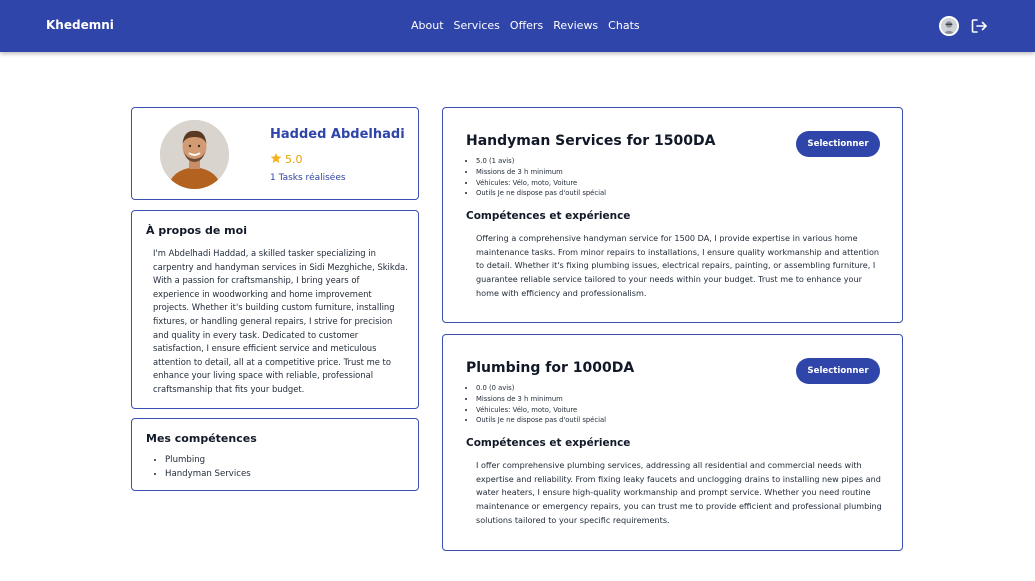  Describe the element at coordinates (337, 134) in the screenshot. I see `profile-name: Hadded Abdelhadi` at that location.